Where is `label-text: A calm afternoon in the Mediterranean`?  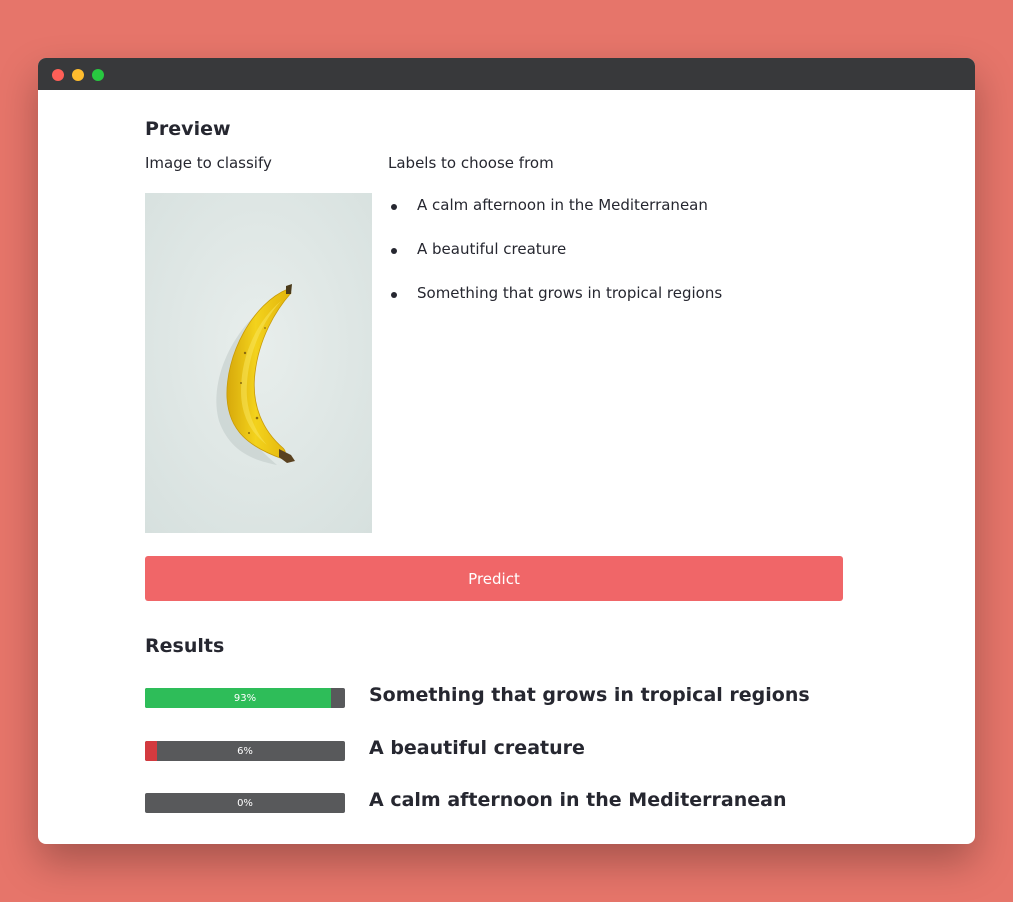
label-text: A calm afternoon in the Mediterranean is located at coordinates (562, 205).